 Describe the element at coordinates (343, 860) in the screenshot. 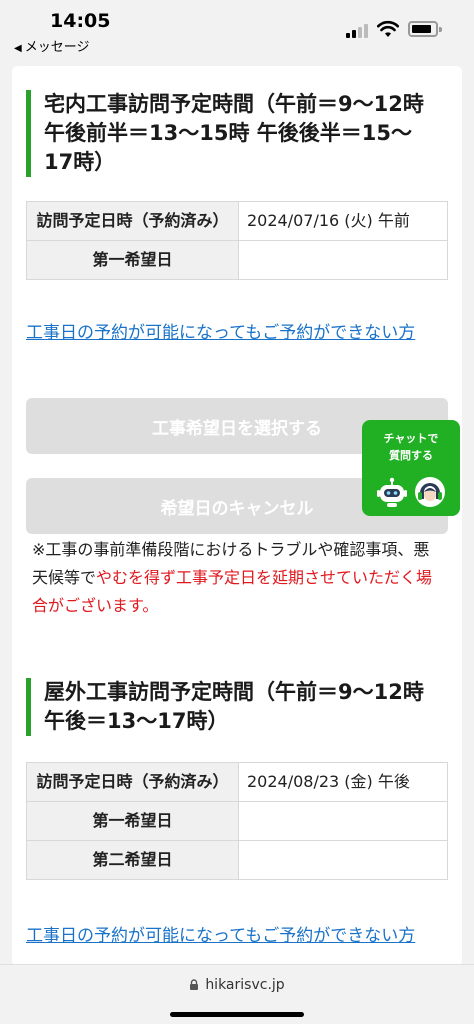

I see `second-choice-value` at that location.